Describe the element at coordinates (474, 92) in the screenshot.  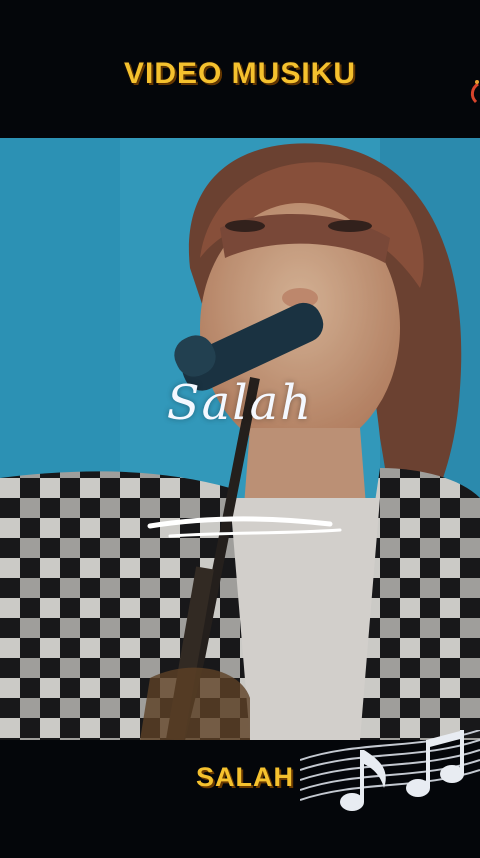
I see `brand-mark-icon` at that location.